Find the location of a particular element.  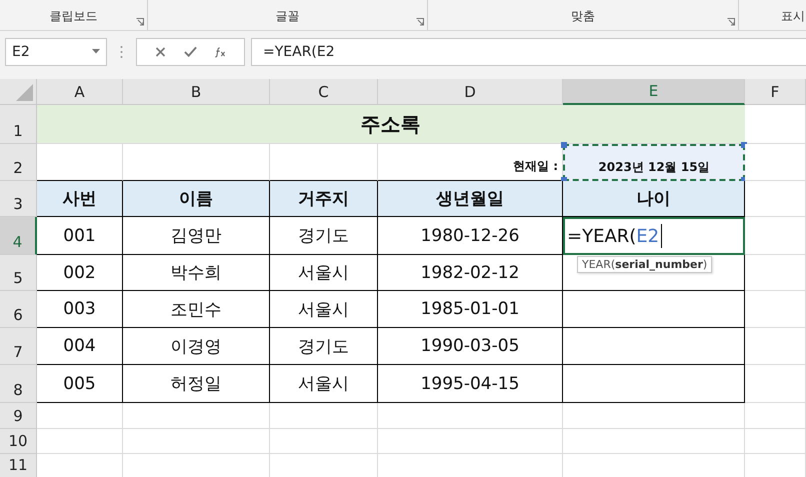

function-tooltip: YEAR(serial_number) is located at coordinates (644, 264).